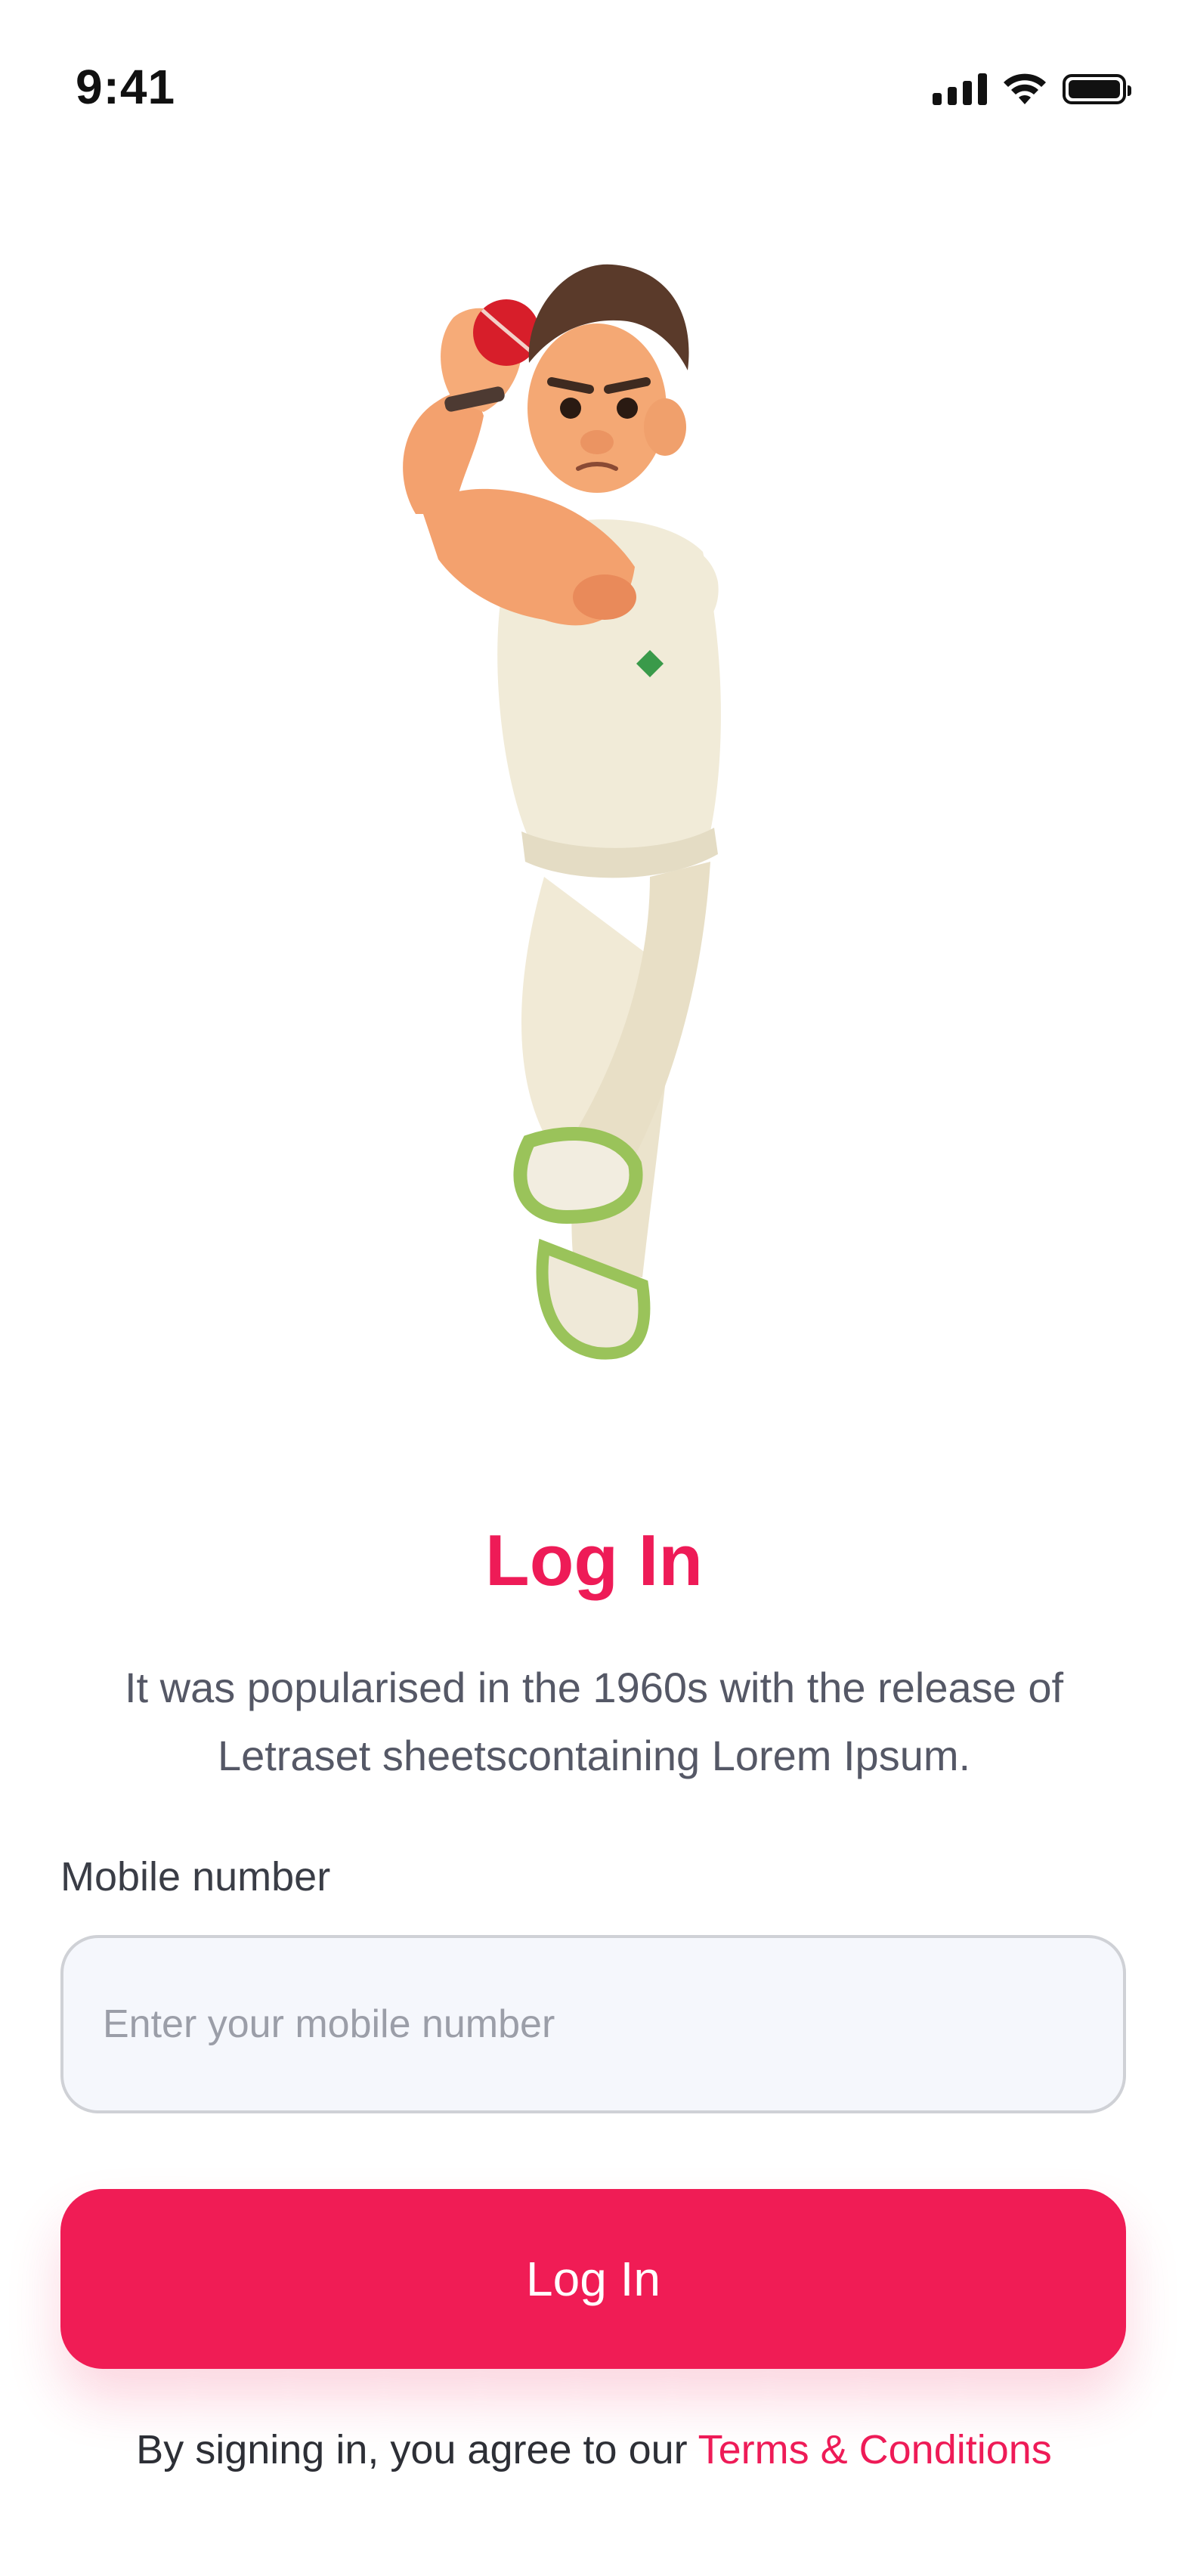 This screenshot has height=2576, width=1188. Describe the element at coordinates (594, 1560) in the screenshot. I see `page-title: Log In` at that location.